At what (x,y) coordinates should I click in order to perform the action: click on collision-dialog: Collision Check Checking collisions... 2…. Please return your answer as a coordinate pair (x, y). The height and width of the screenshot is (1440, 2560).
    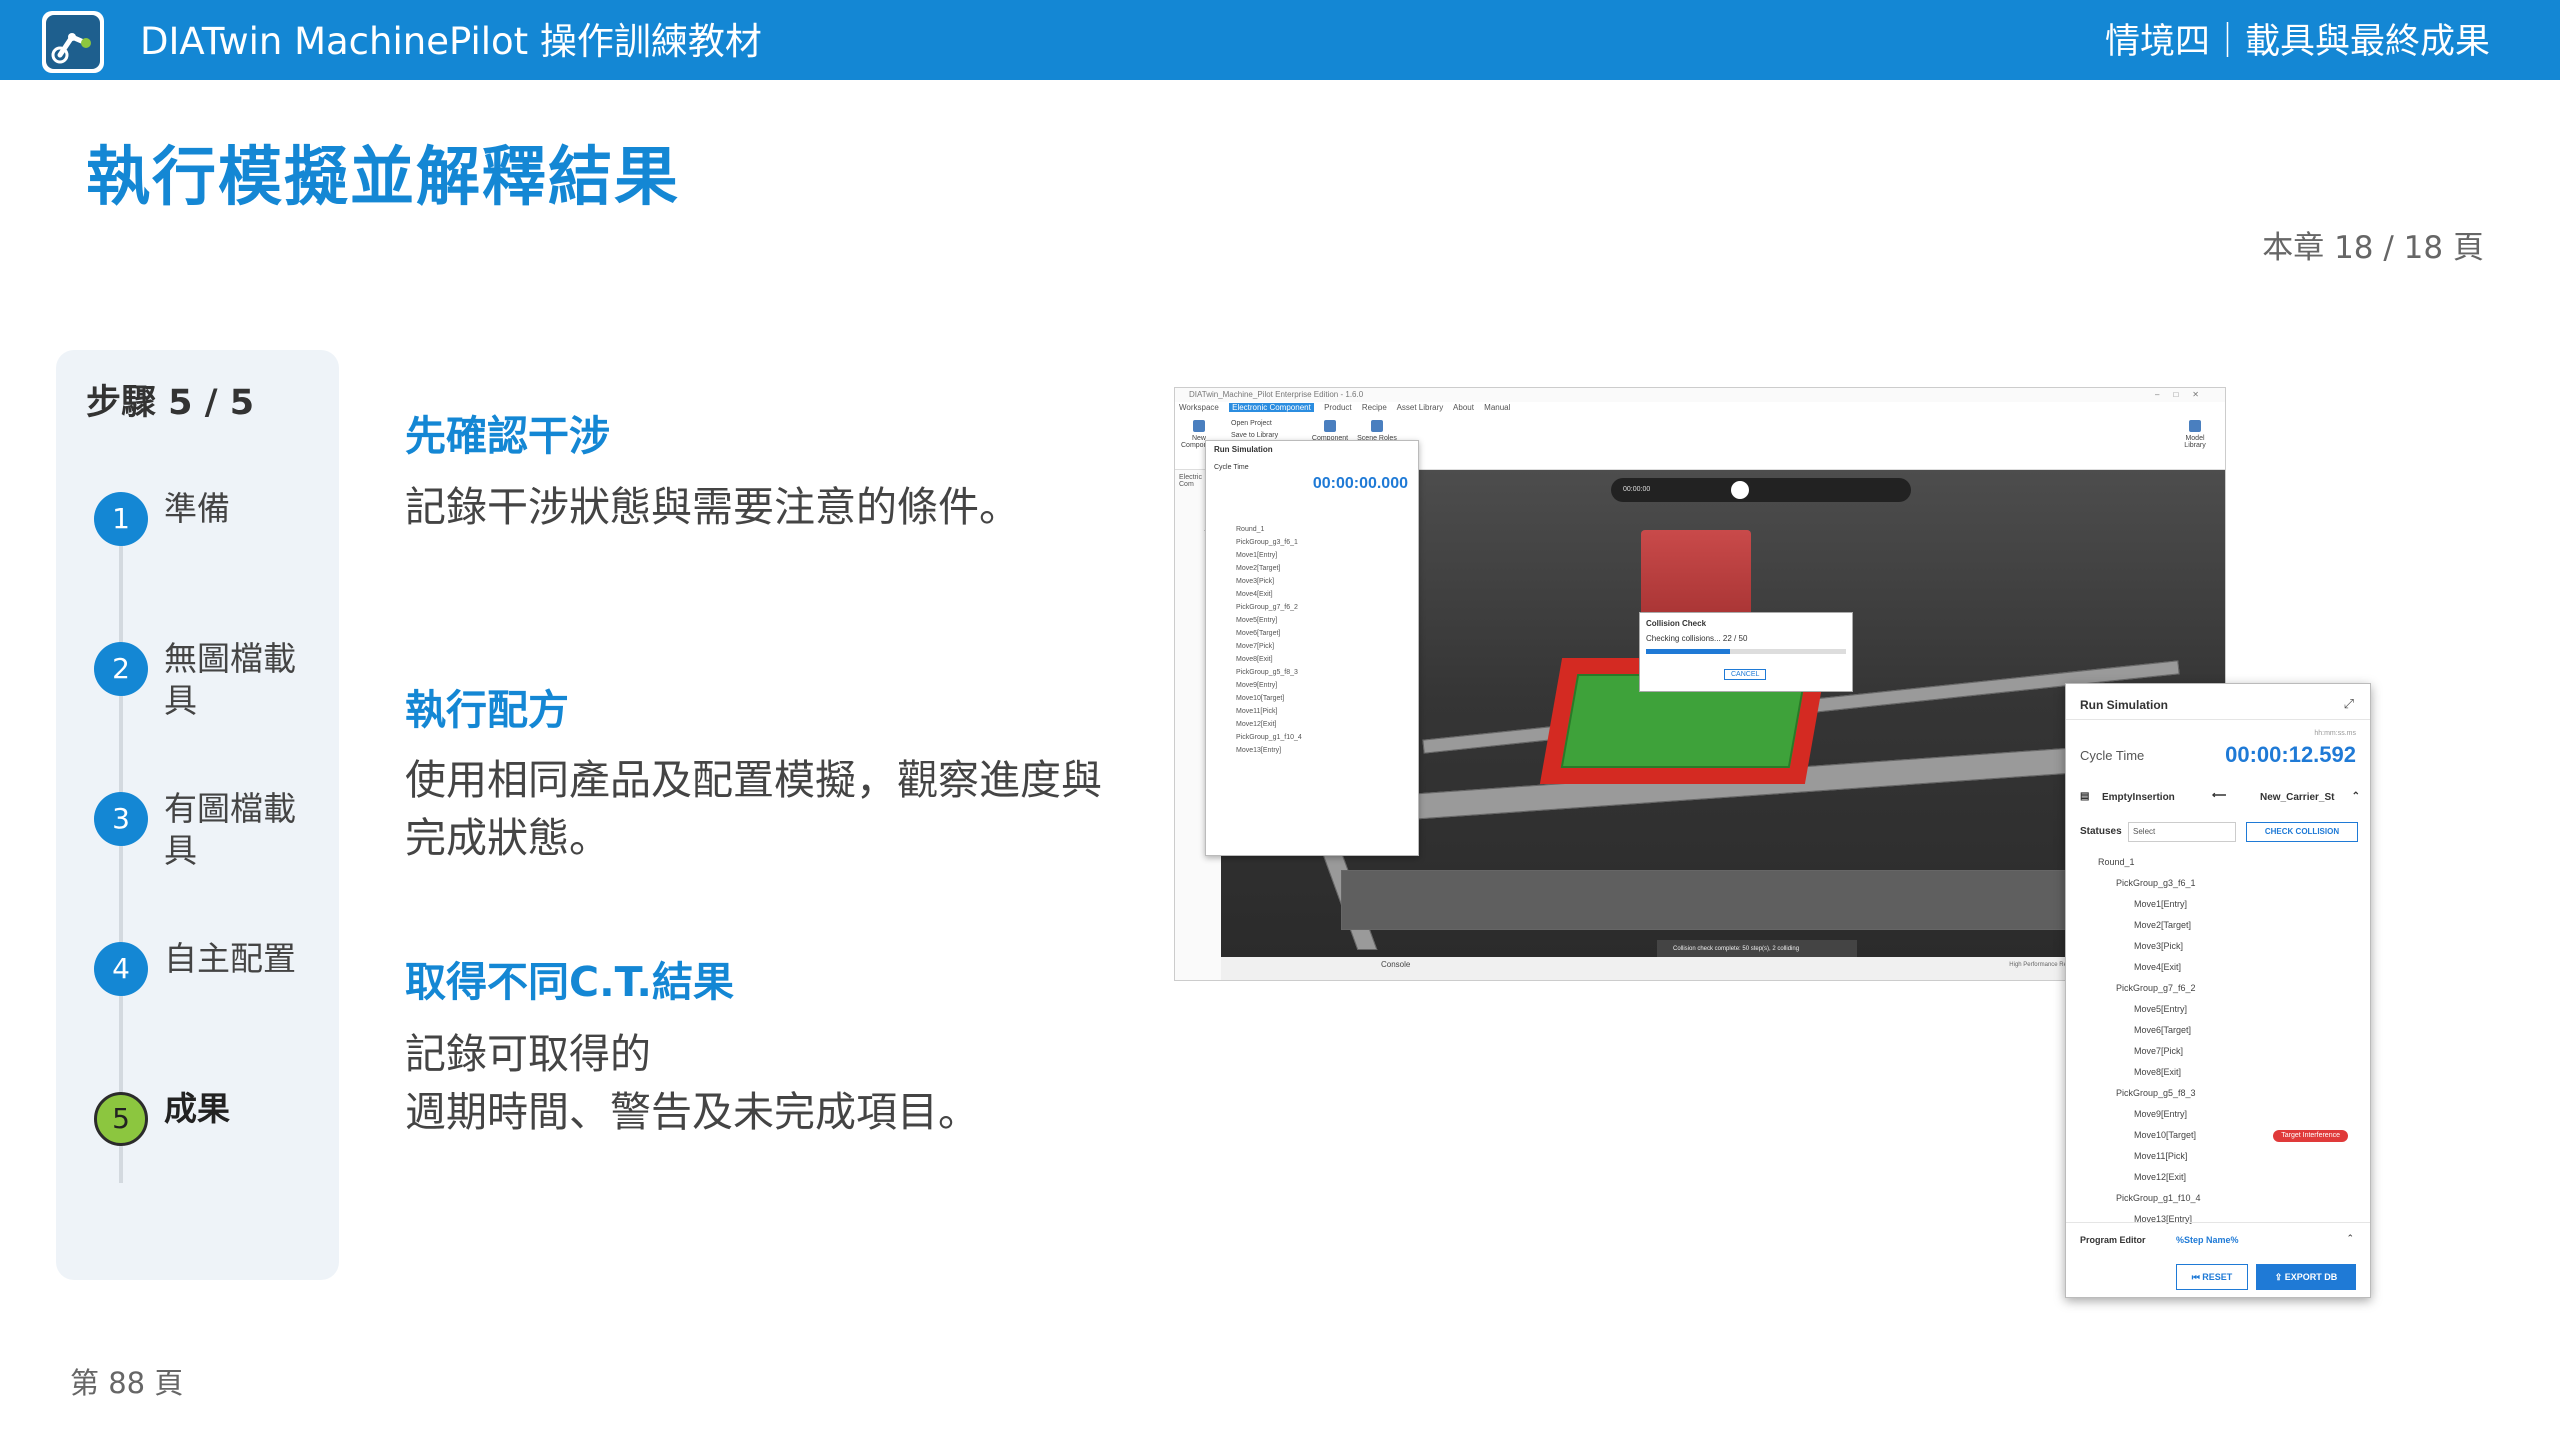
    Looking at the image, I should click on (1746, 652).